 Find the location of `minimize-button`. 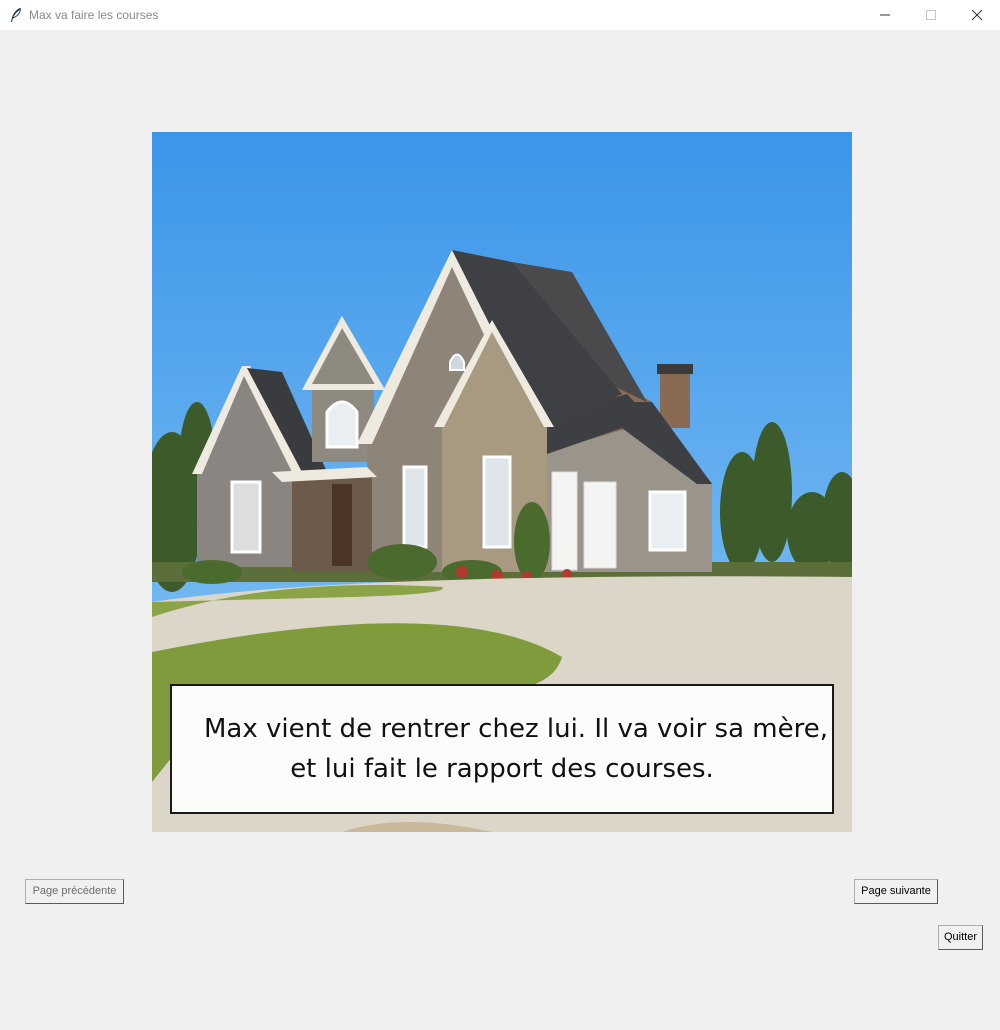

minimize-button is located at coordinates (885, 15).